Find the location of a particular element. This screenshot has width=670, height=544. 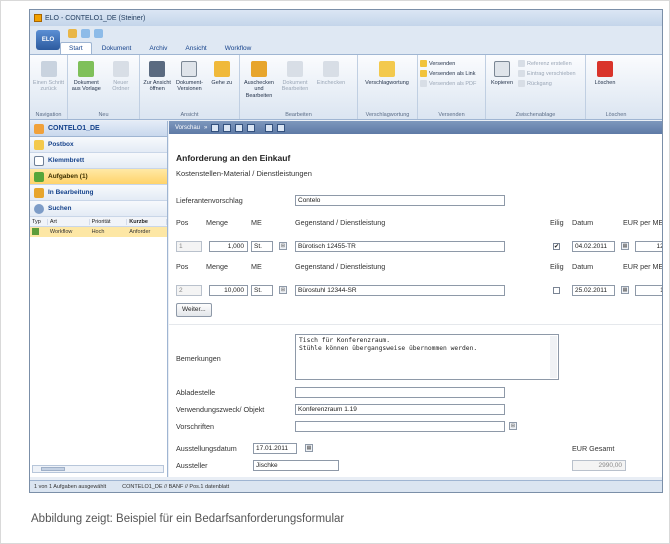

lieferant-field: Contelo is located at coordinates (400, 200).